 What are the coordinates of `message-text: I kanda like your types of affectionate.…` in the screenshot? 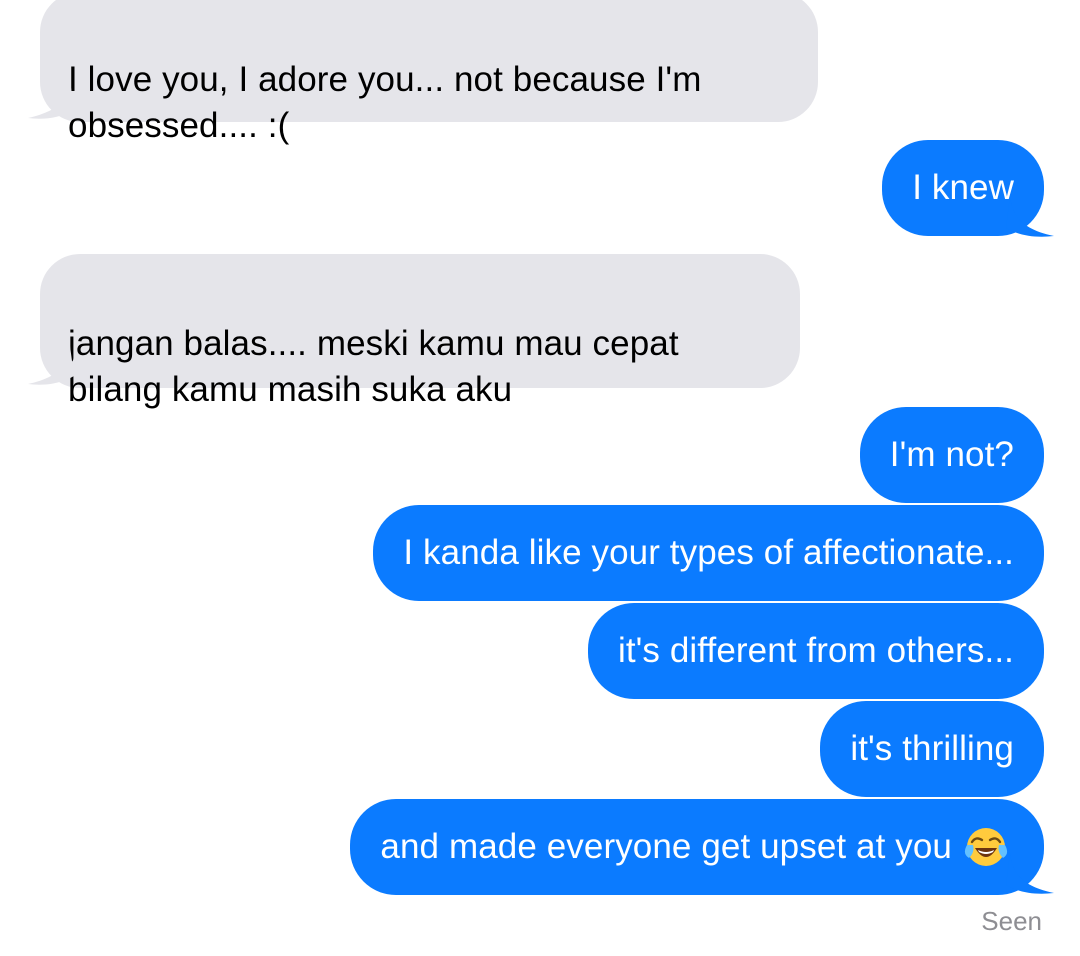 It's located at (708, 552).